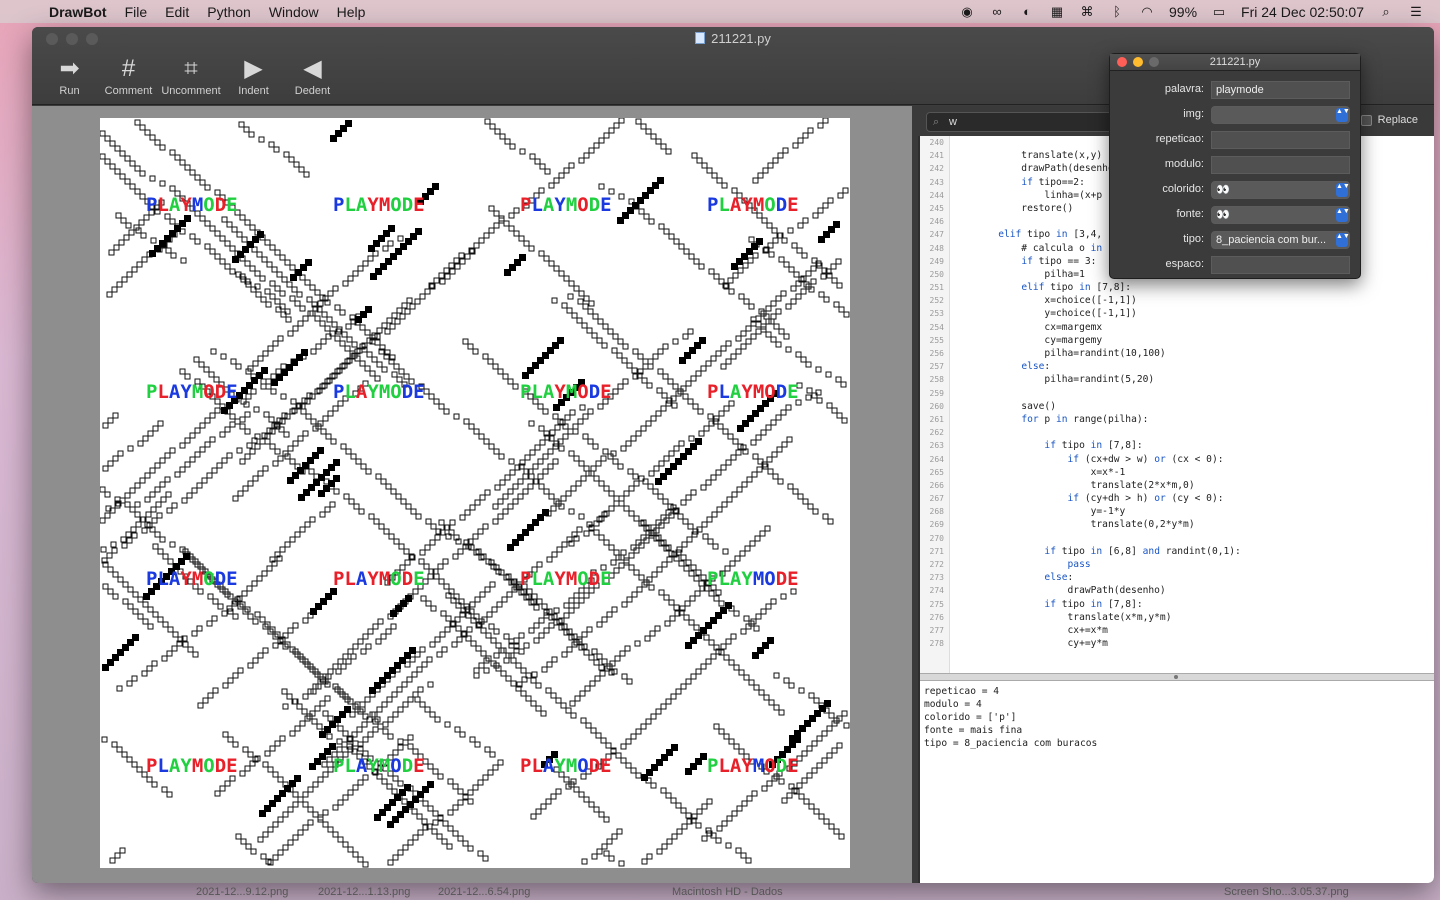  Describe the element at coordinates (364, 892) in the screenshot. I see `desktop-file: 2021-12...1.13.png` at that location.